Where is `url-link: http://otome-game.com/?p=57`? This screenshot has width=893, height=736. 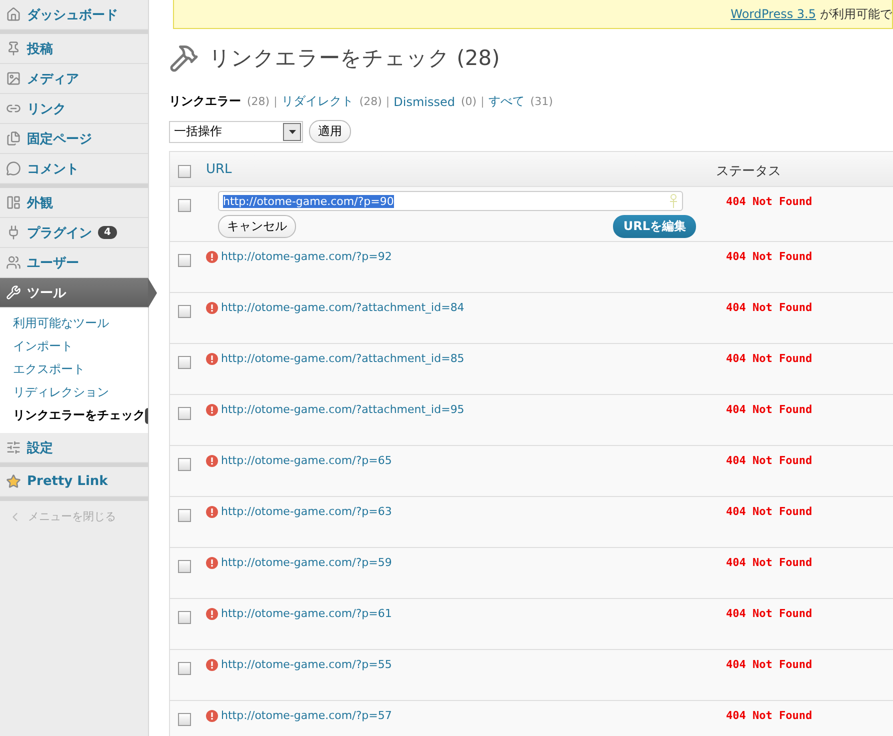
url-link: http://otome-game.com/?p=57 is located at coordinates (461, 715).